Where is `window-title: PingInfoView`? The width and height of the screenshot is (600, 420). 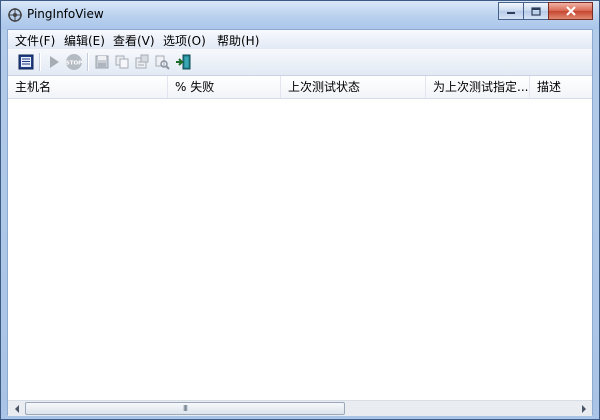
window-title: PingInfoView is located at coordinates (65, 14).